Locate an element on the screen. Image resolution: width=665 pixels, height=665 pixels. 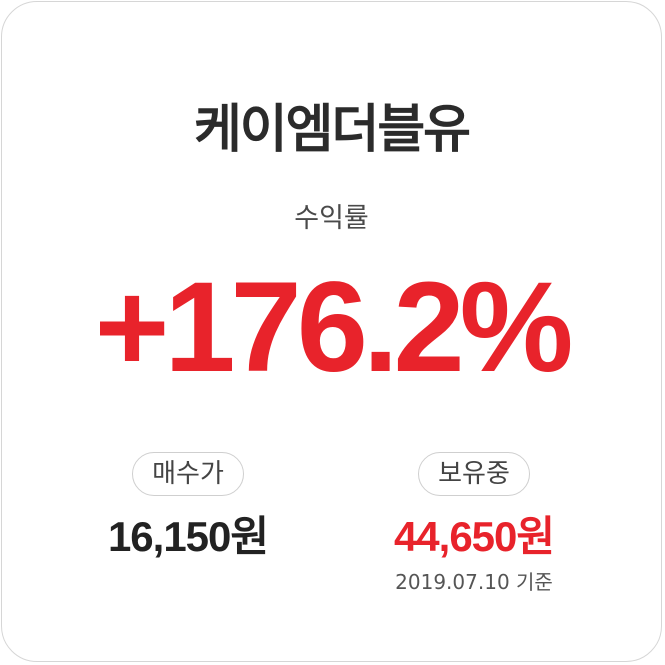
current-price-value: 44,650원 is located at coordinates (474, 536).